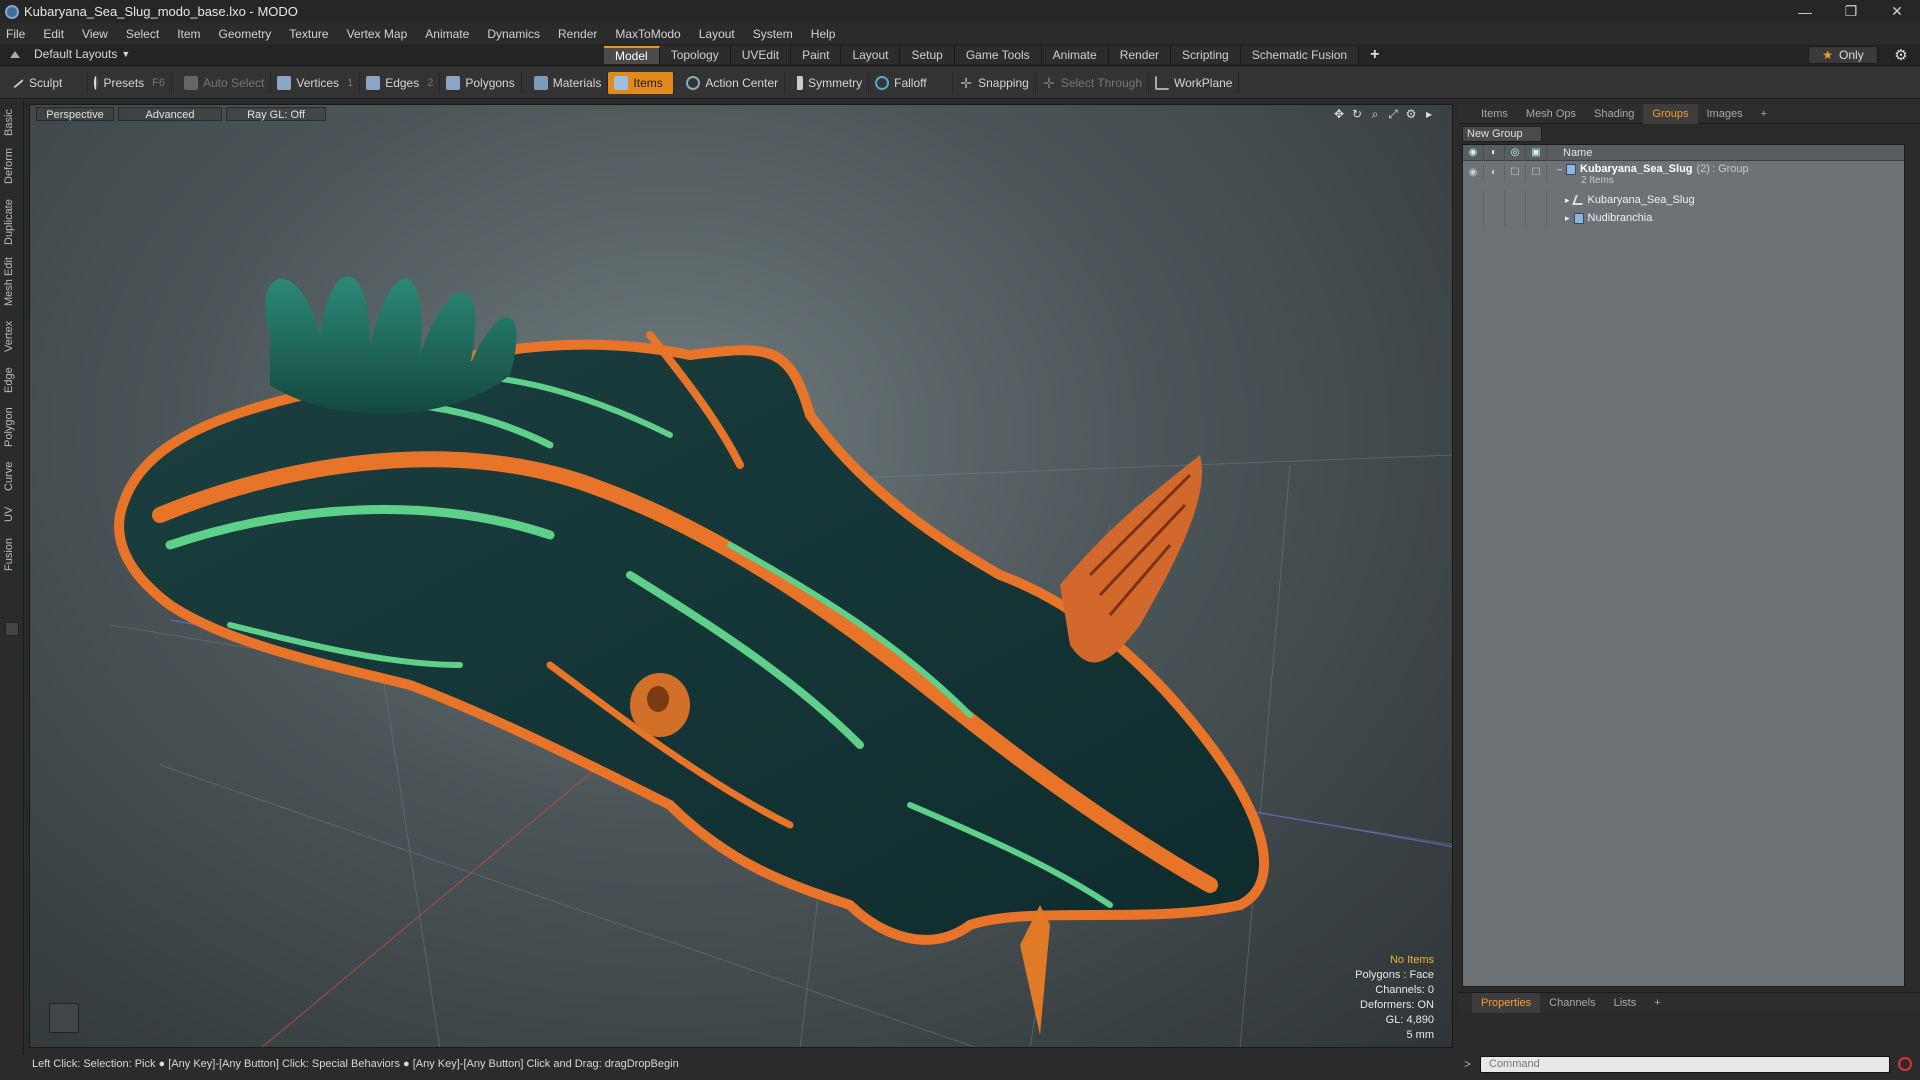 The width and height of the screenshot is (1920, 1080). I want to click on tab-setup: Setup, so click(927, 55).